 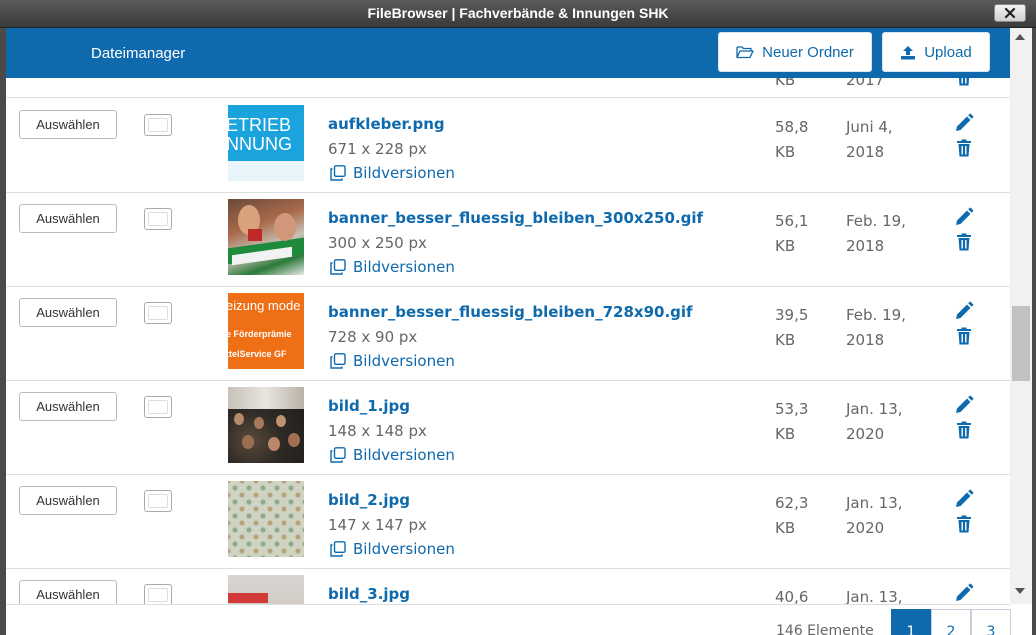 I want to click on file-date: 2017, so click(x=865, y=83).